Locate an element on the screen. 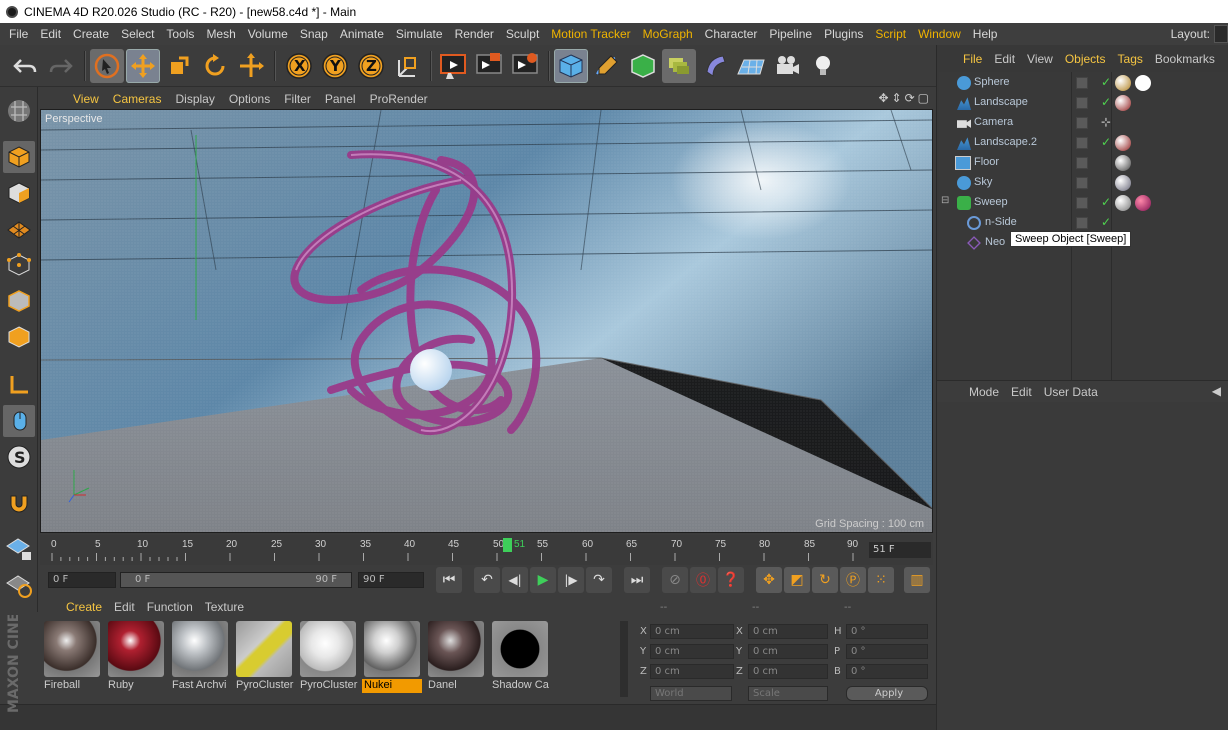  scale-tool-button is located at coordinates (179, 66).